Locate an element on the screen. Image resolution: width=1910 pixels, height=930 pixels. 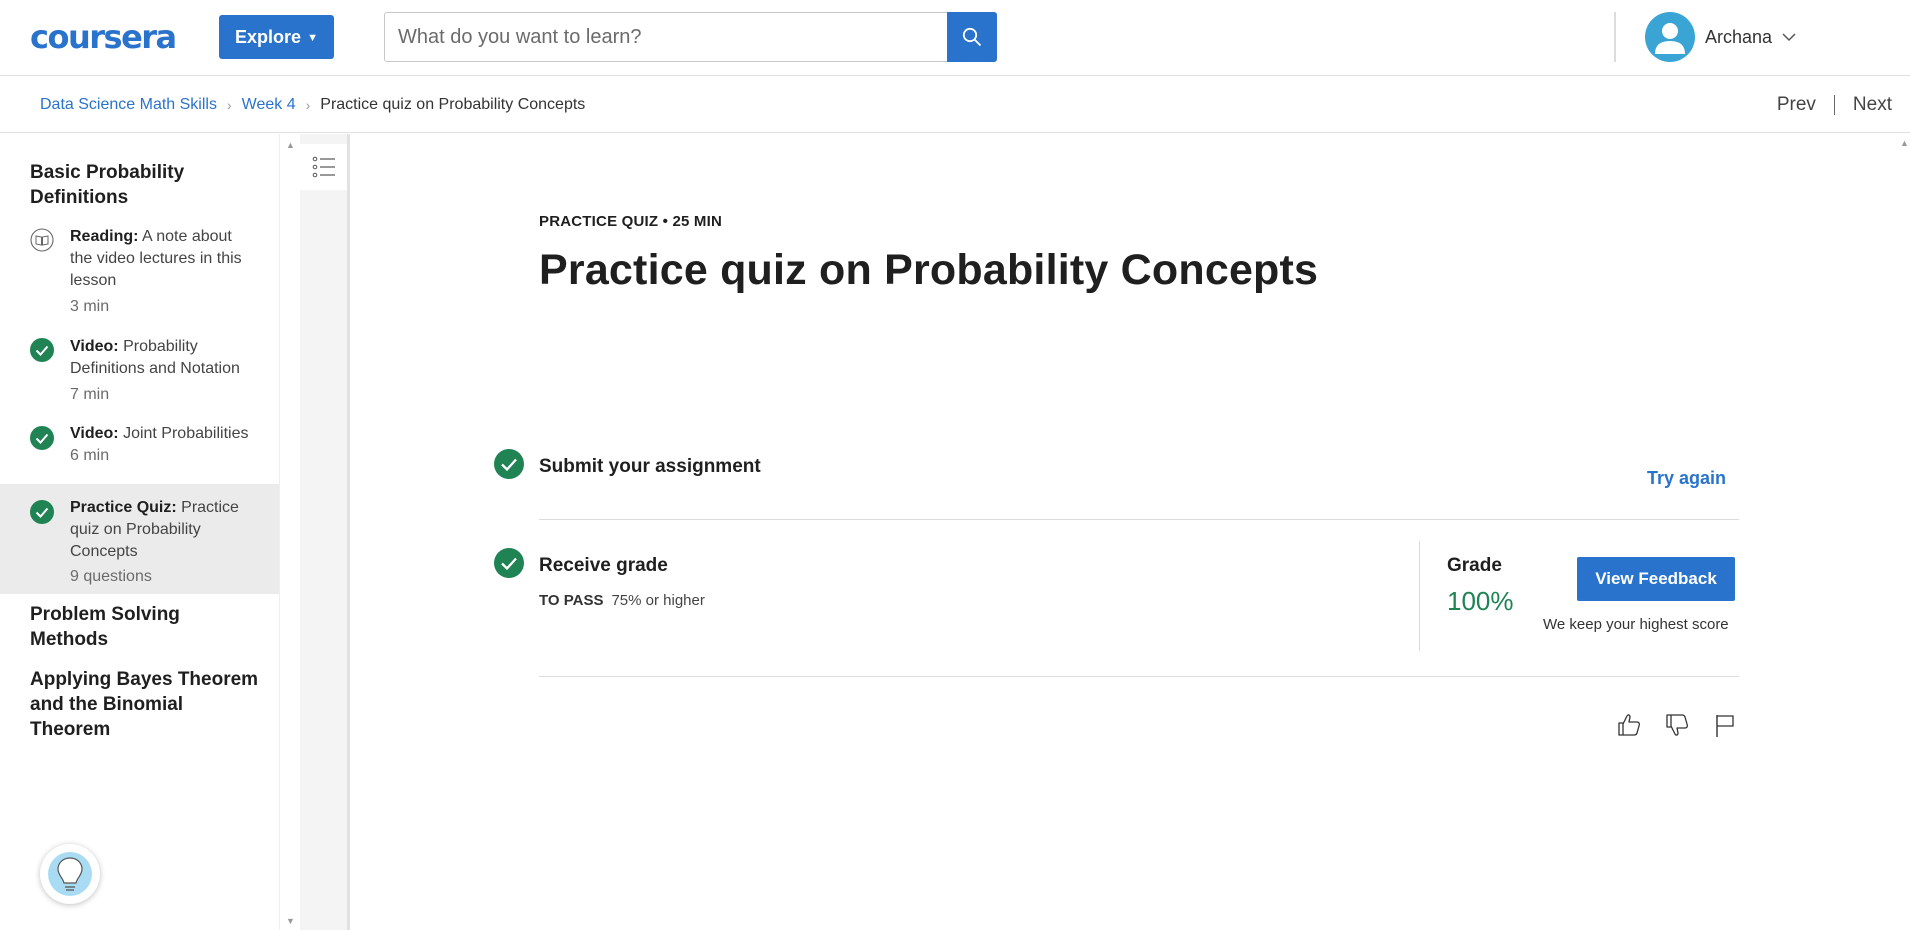
thumbs-down-icon is located at coordinates (1677, 725).